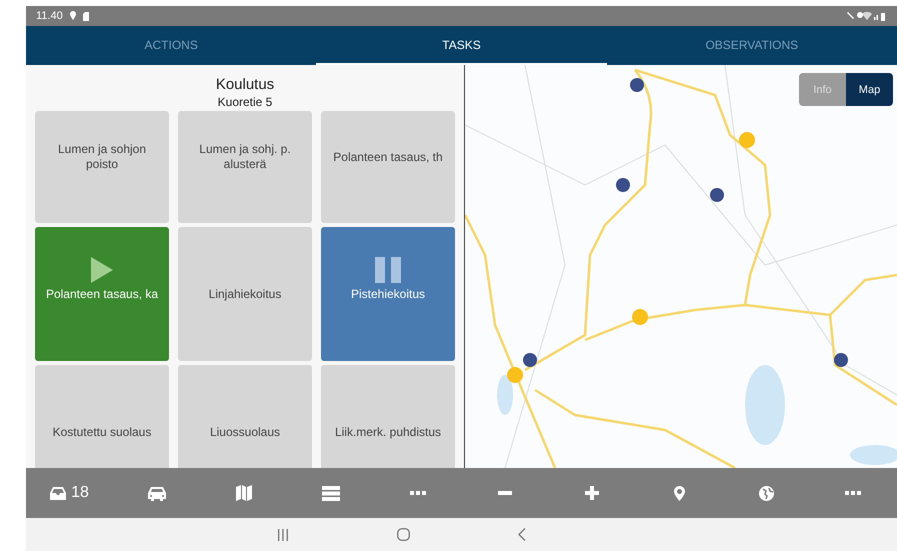  Describe the element at coordinates (156, 493) in the screenshot. I see `car-icon` at that location.